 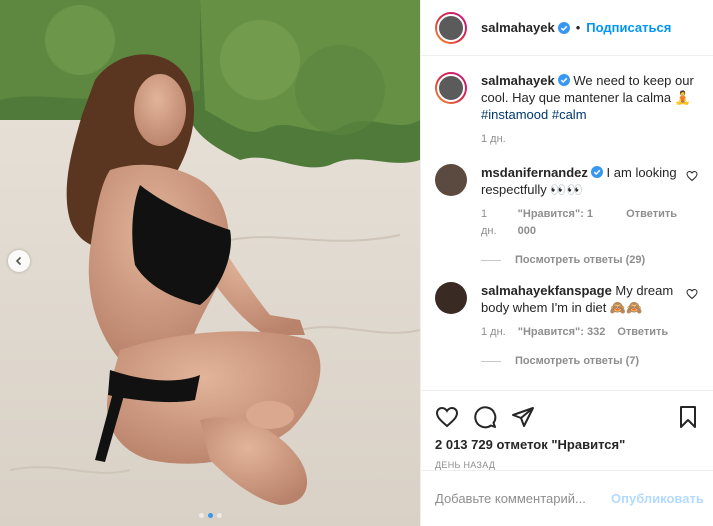 I want to click on commenter-username: msdanifernandez, so click(x=534, y=172).